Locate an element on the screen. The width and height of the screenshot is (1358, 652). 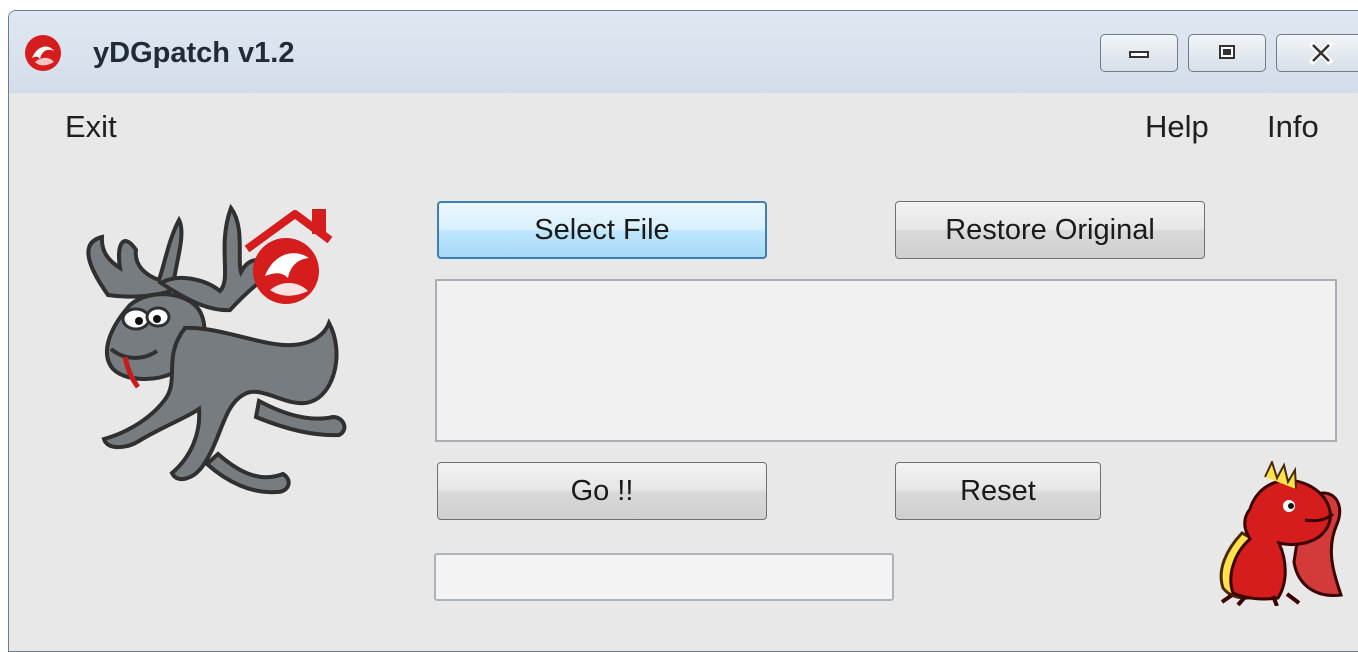
select-file-button: Select File is located at coordinates (602, 230).